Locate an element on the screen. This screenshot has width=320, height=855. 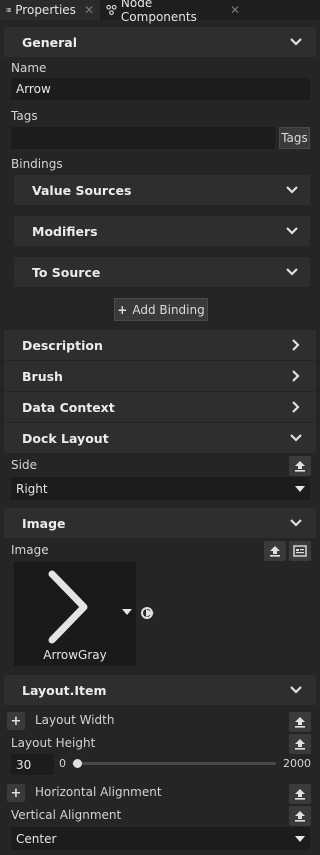
section-title: Dock Layout is located at coordinates (65, 438).